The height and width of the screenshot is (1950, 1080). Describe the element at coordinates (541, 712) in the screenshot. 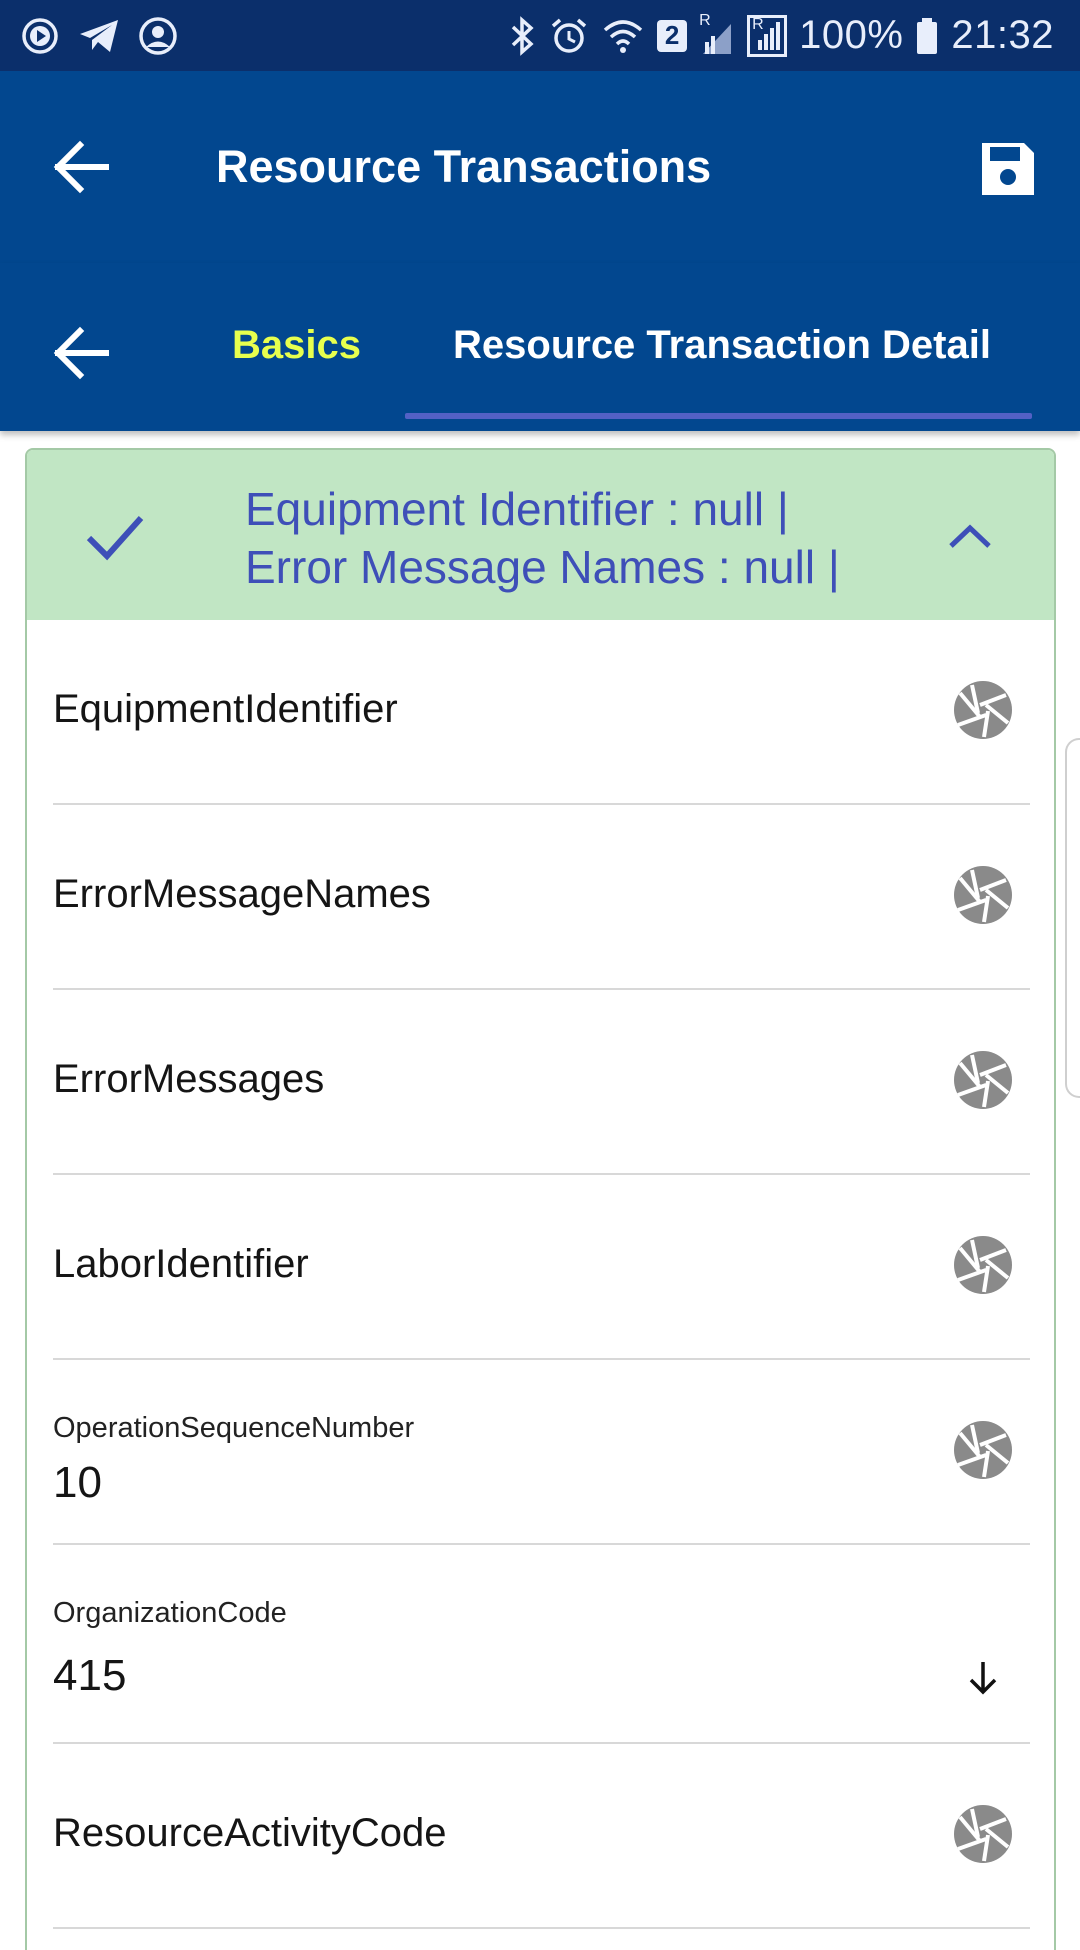

I see `field-row-equipment-identifier: EquipmentIdentifier` at that location.